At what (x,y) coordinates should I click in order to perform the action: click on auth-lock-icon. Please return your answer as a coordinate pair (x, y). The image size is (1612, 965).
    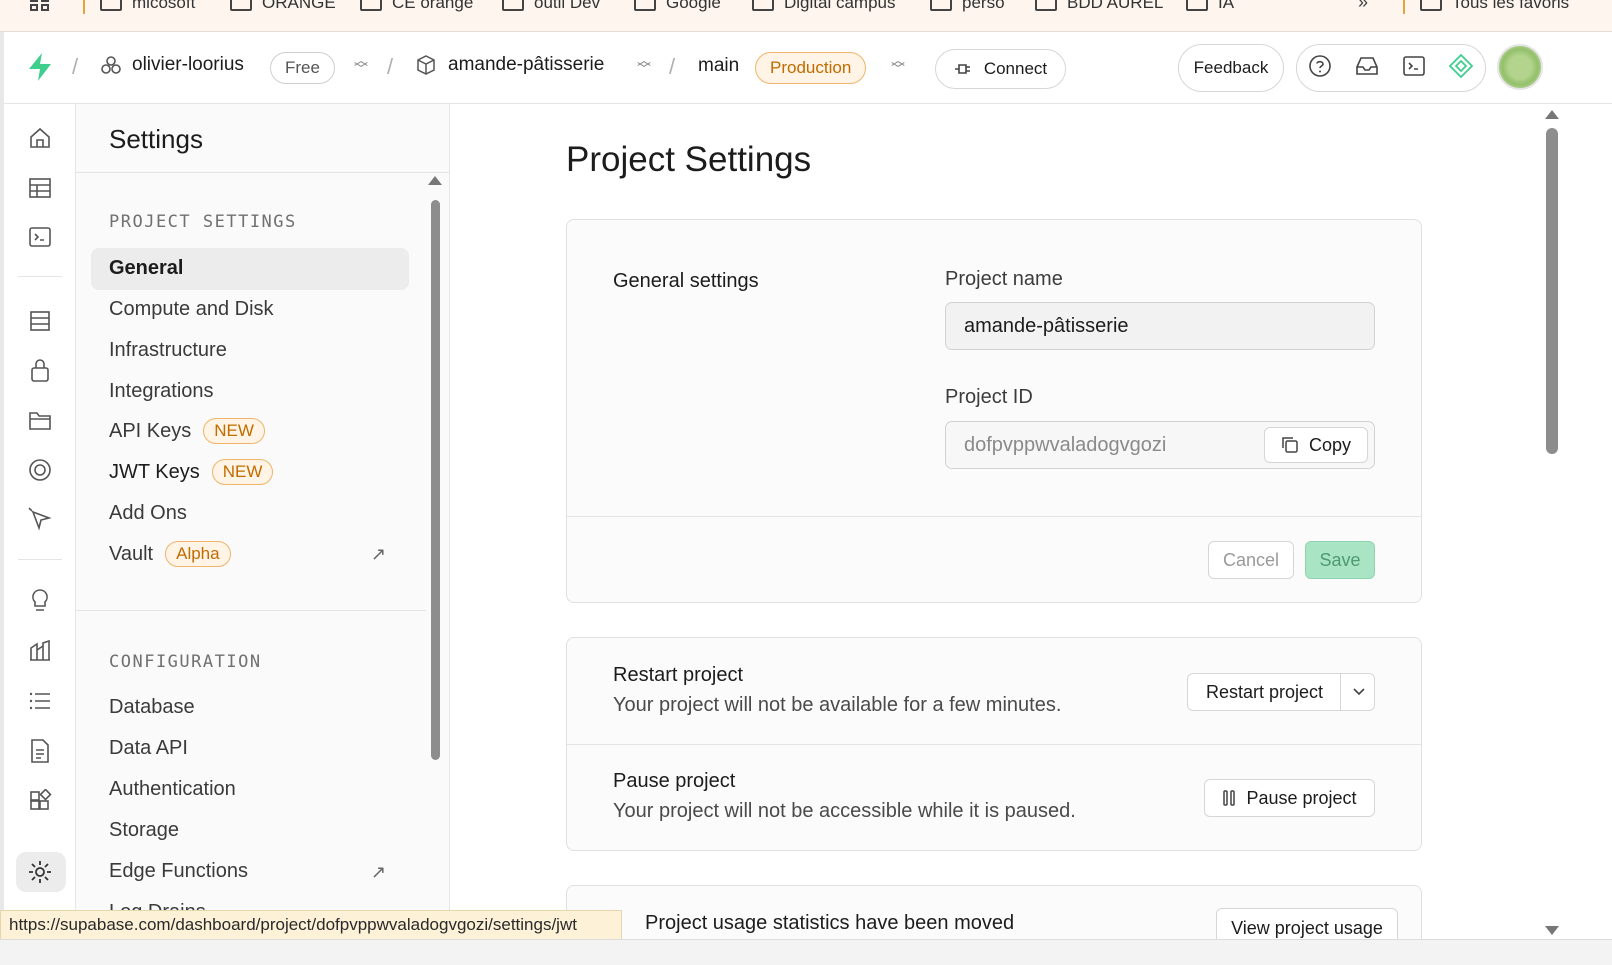
    Looking at the image, I should click on (40, 370).